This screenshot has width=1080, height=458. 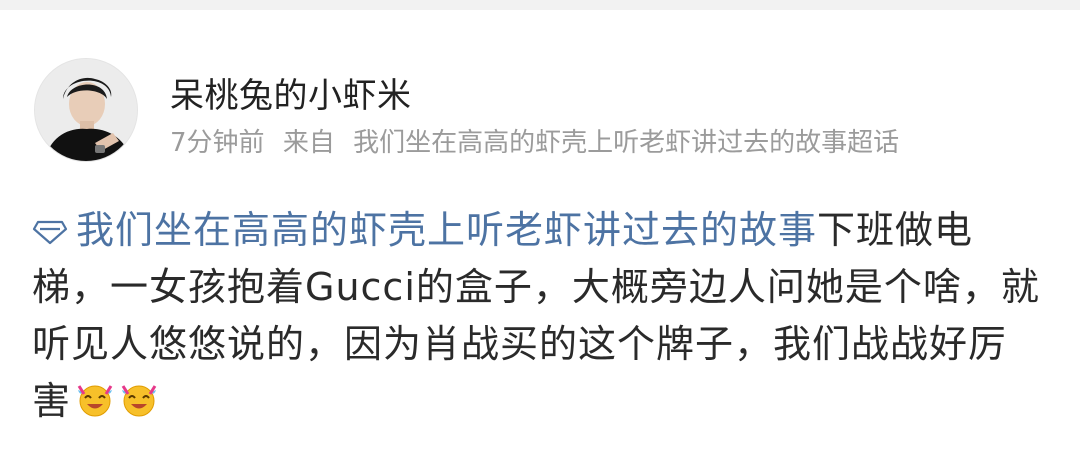 I want to click on avatar, so click(x=86, y=110).